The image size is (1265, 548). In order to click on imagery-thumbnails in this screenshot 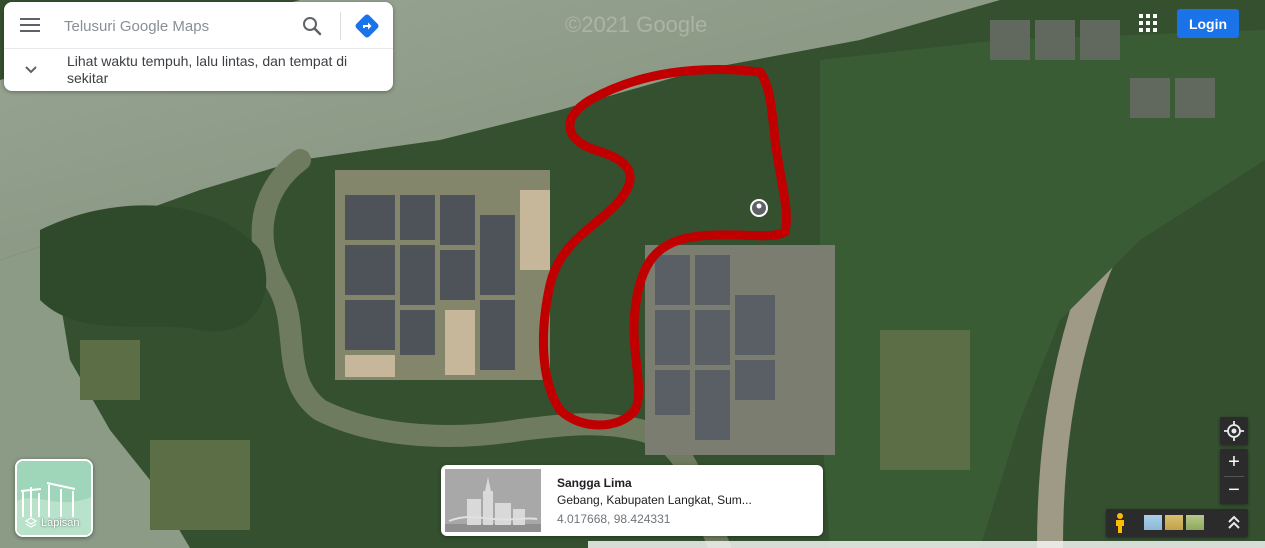, I will do `click(1179, 523)`.